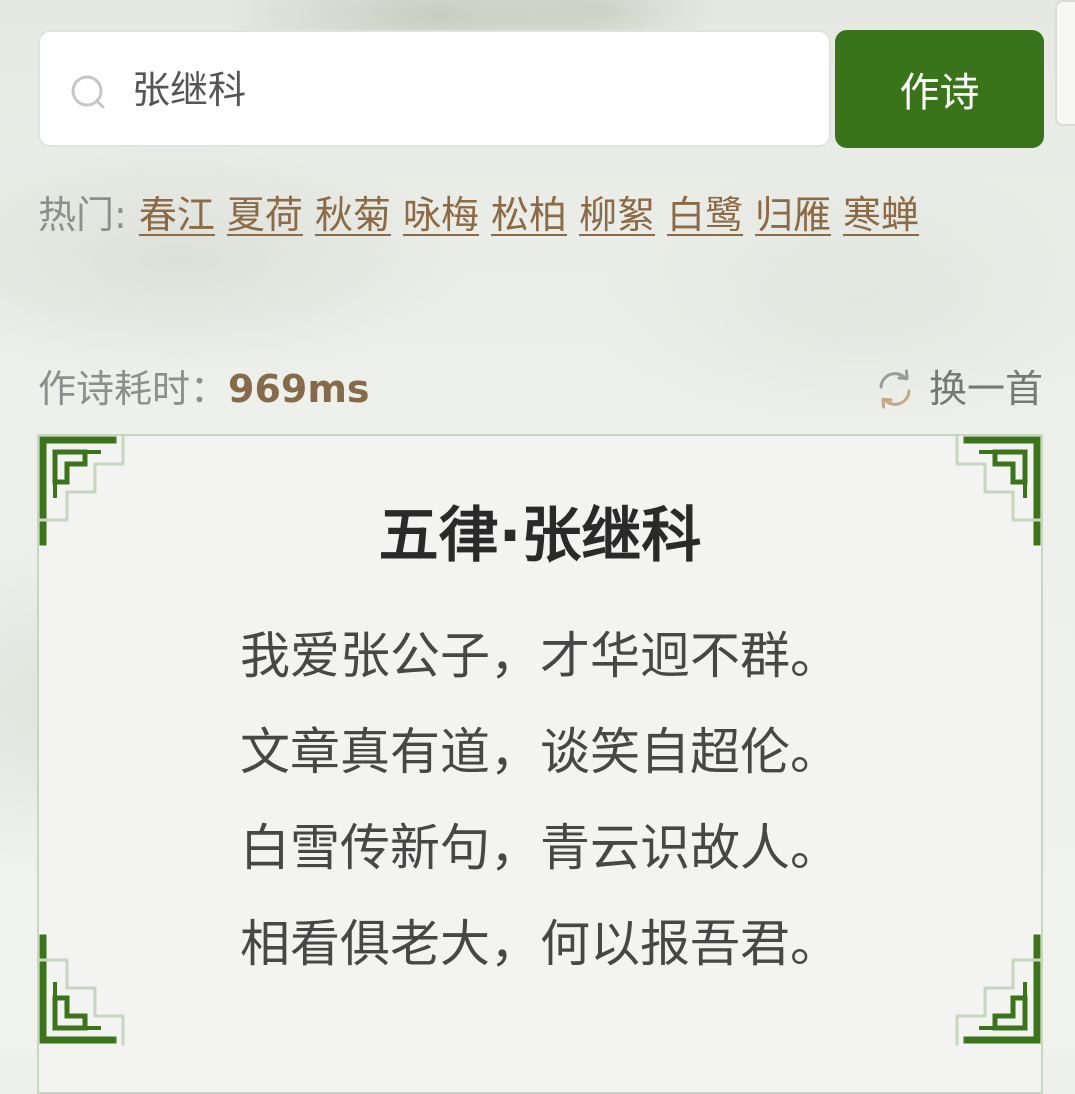 Image resolution: width=1075 pixels, height=1094 pixels. Describe the element at coordinates (299, 389) in the screenshot. I see `generation-time-value: 969ms` at that location.